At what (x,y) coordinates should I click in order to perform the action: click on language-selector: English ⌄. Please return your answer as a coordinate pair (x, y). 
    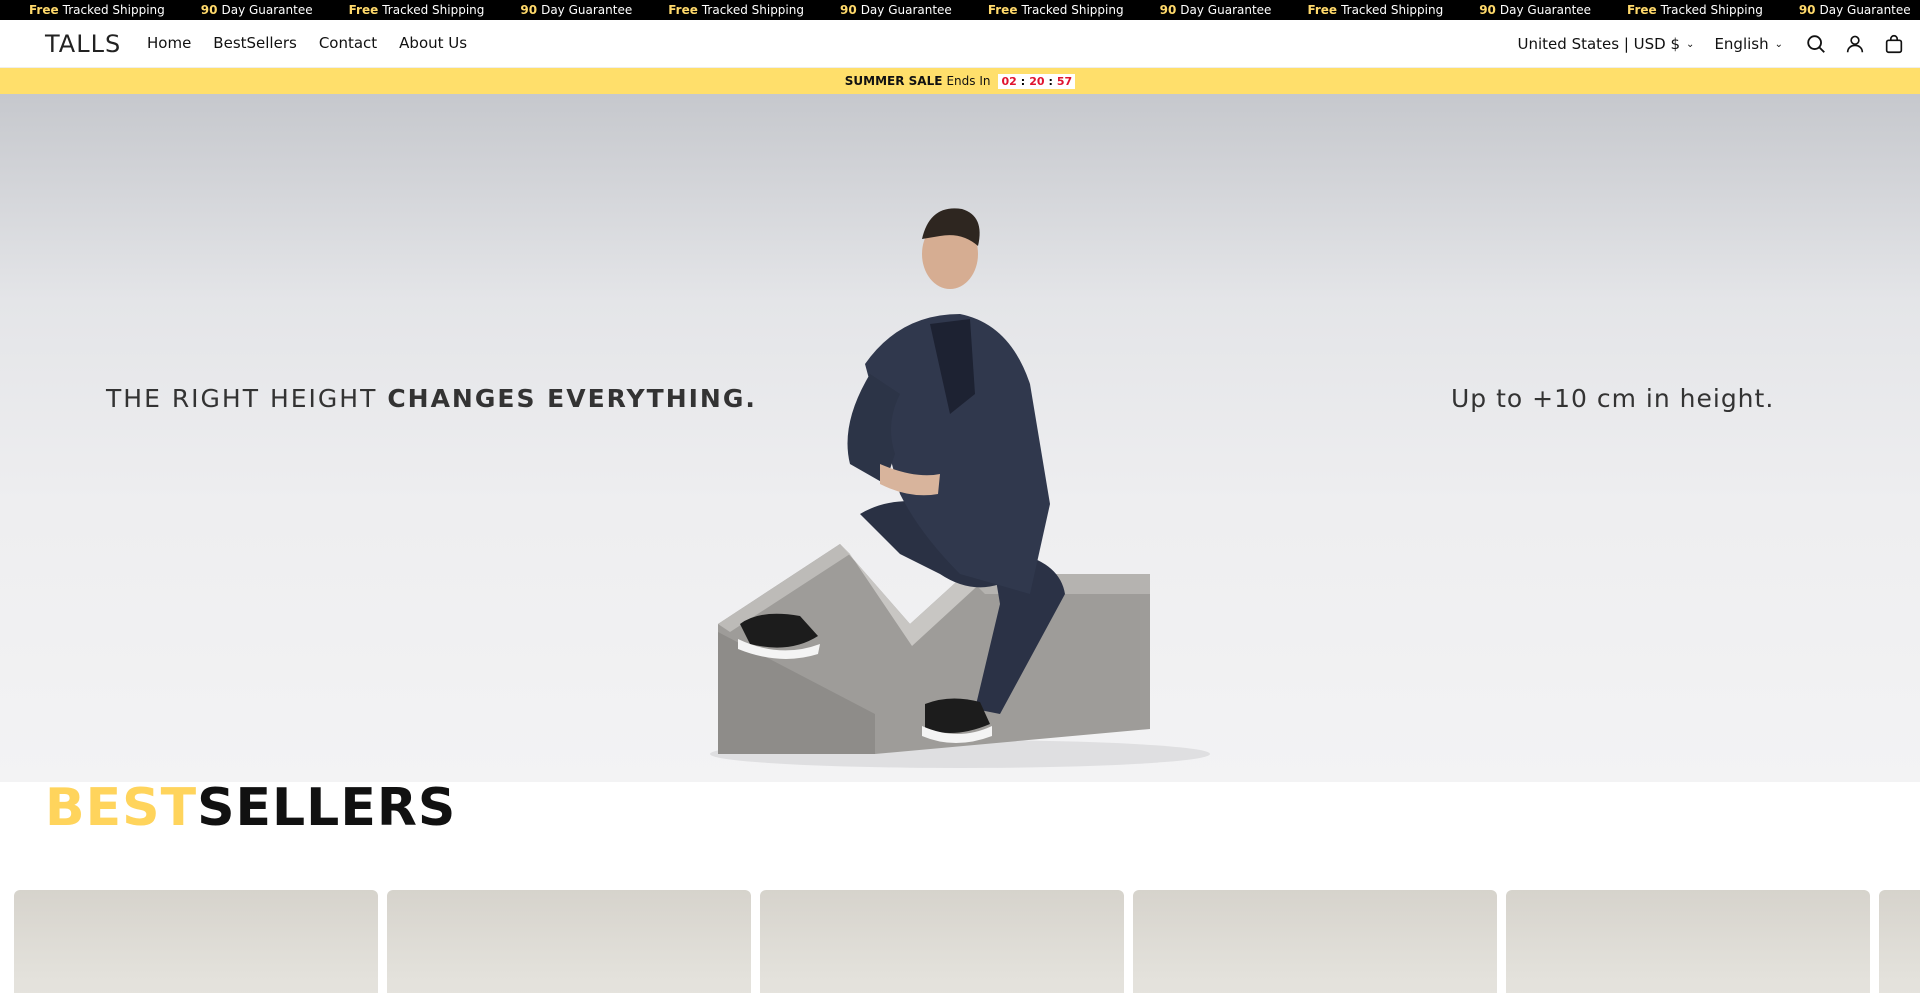
    Looking at the image, I should click on (1748, 44).